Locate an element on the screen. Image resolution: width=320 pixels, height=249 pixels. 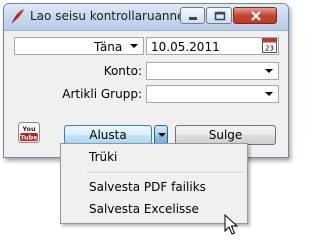
maximize-icon is located at coordinates (220, 16).